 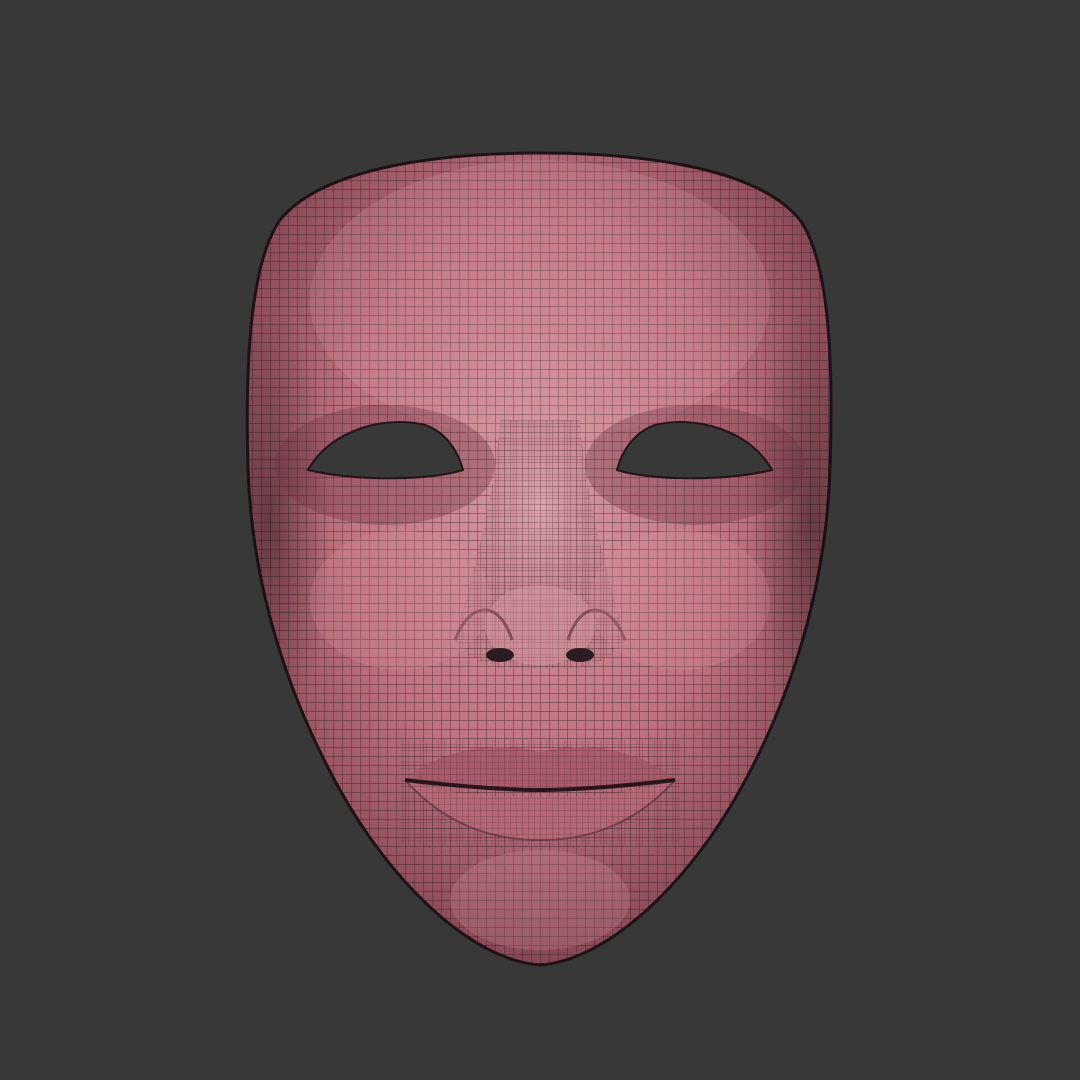 I want to click on right-nostril, so click(x=580, y=655).